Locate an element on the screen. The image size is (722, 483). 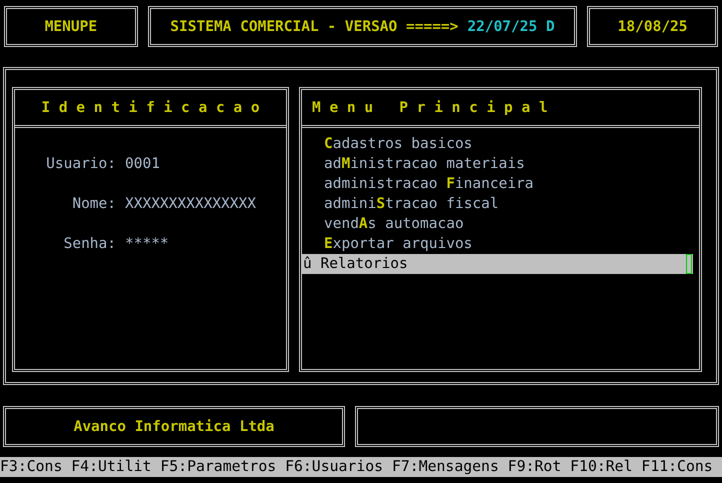
field-value: ***** is located at coordinates (147, 244).